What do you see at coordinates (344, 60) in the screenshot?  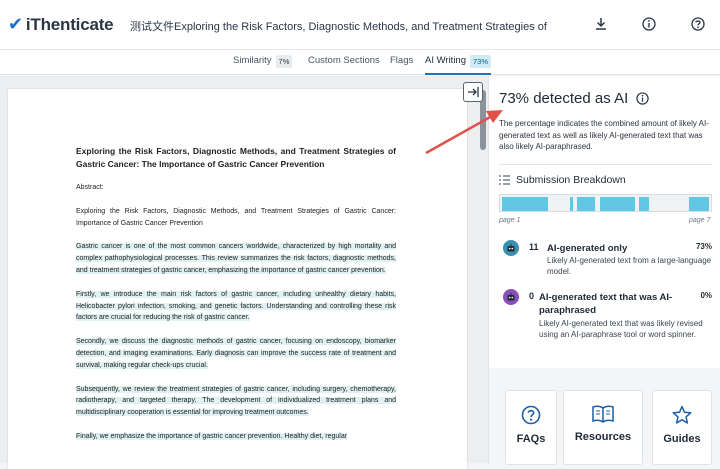 I see `tab-label: Custom Sections` at bounding box center [344, 60].